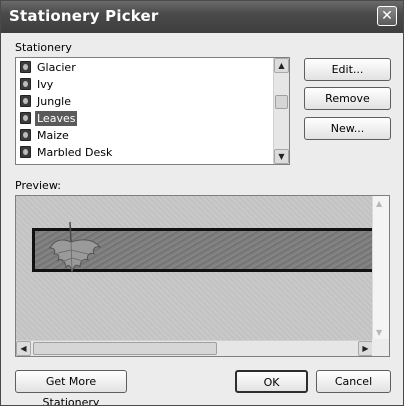 Image resolution: width=404 pixels, height=406 pixels. I want to click on preview-scroll-up-button: ▲, so click(379, 203).